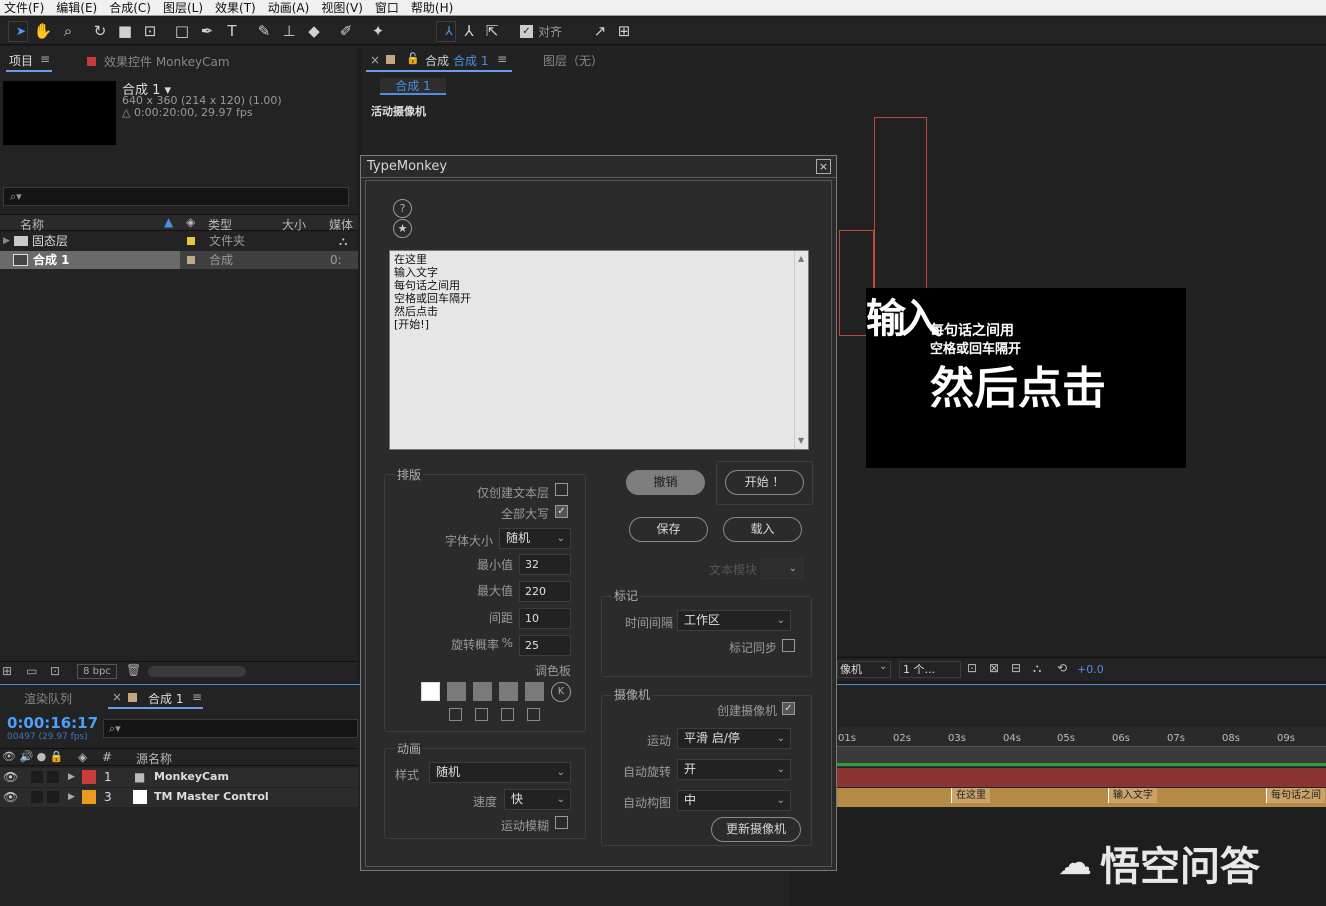  What do you see at coordinates (1090, 669) in the screenshot?
I see `exposure-value: +0.0` at bounding box center [1090, 669].